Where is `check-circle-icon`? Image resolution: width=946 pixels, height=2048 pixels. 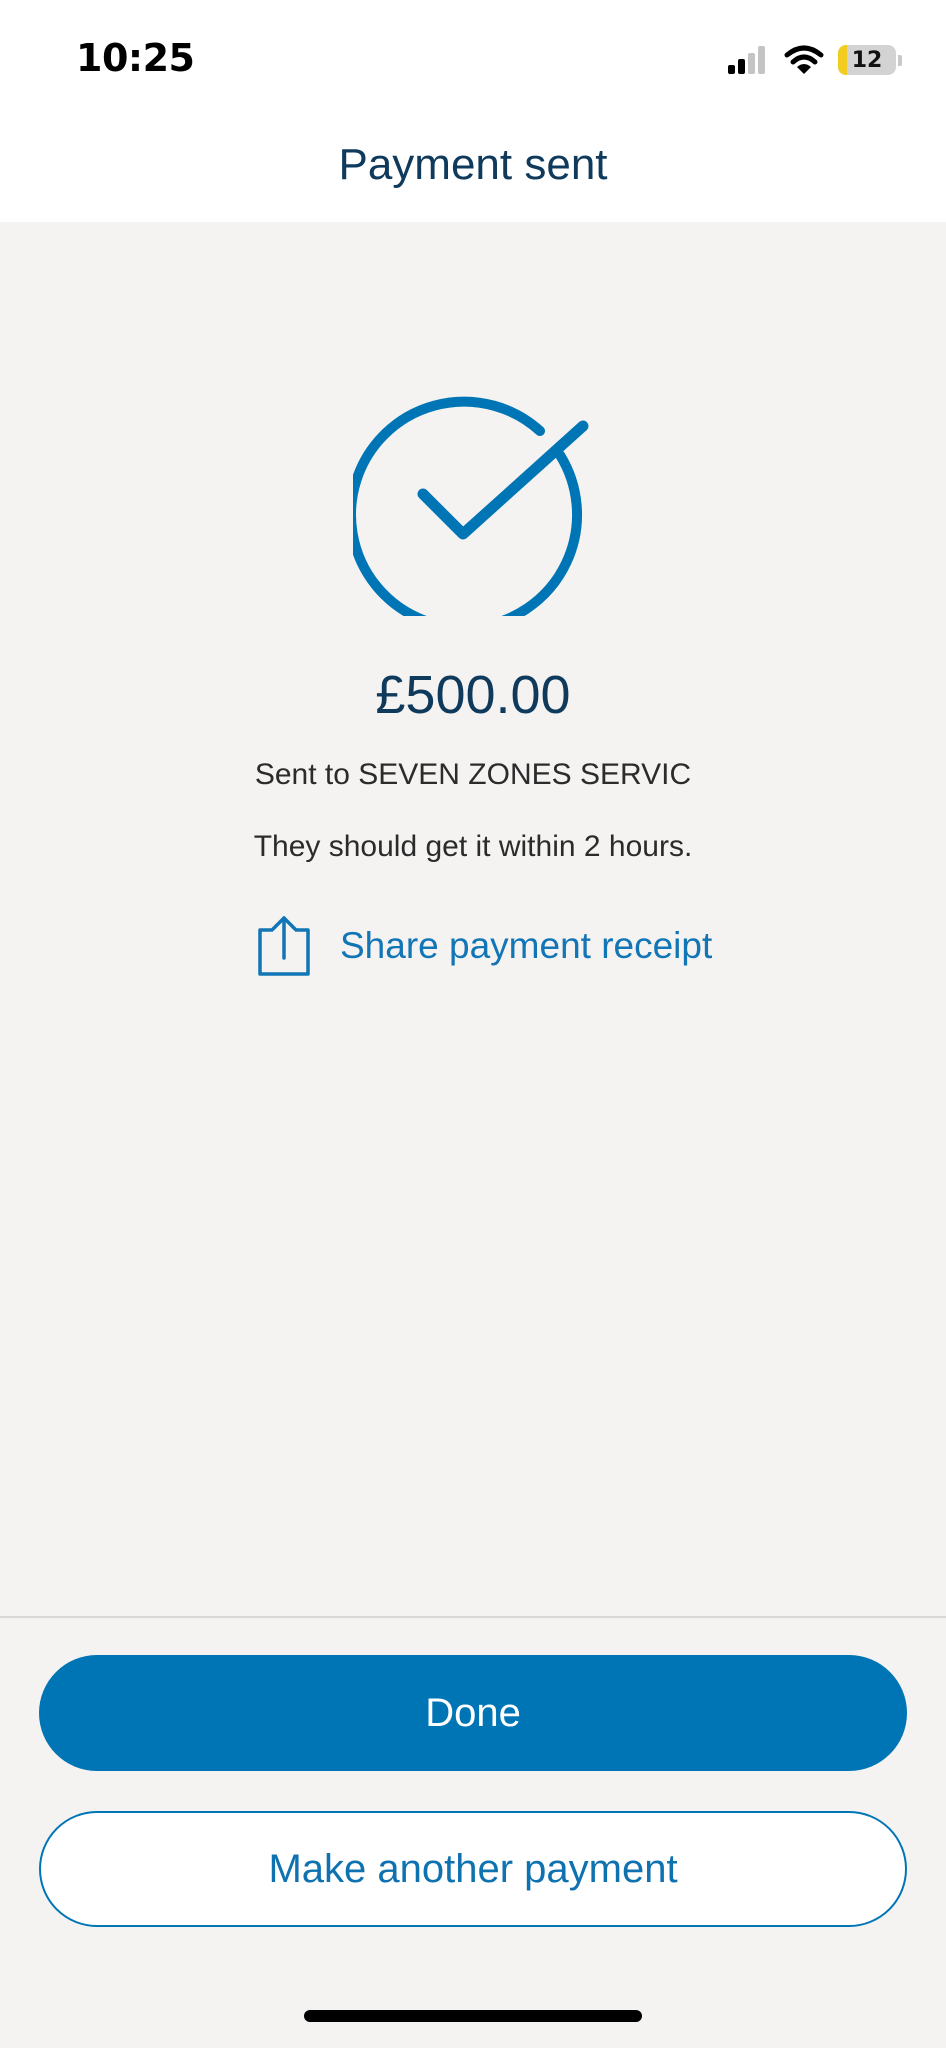 check-circle-icon is located at coordinates (469, 504).